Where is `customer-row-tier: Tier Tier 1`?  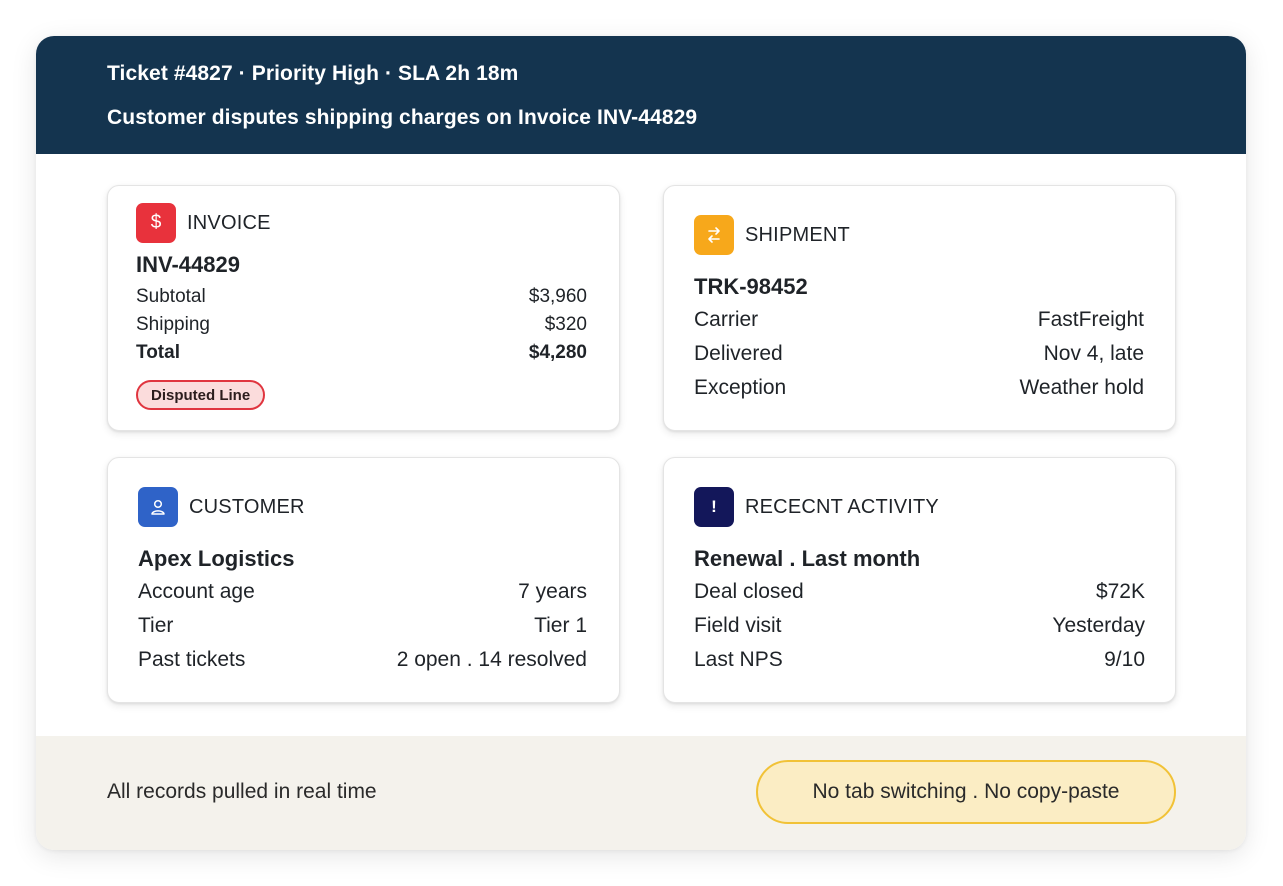 customer-row-tier: Tier Tier 1 is located at coordinates (362, 626).